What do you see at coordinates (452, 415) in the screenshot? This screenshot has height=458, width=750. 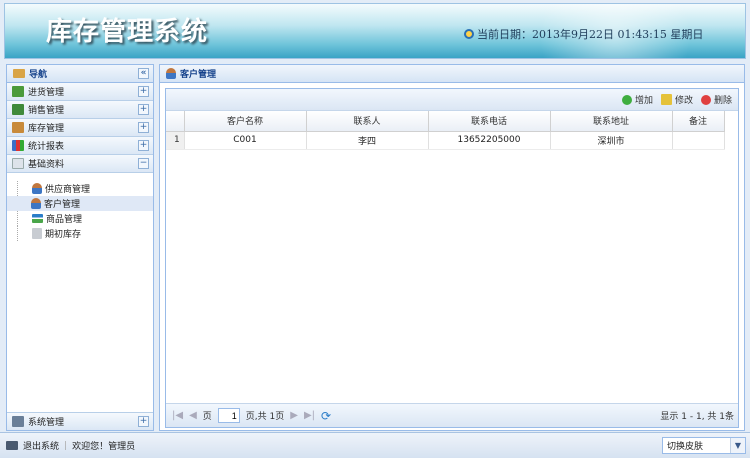 I see `pager: |◀ ◀ 页 页,共 1页 ▶ ▶| ⟳ 显示 1 - 1, 共 1条` at bounding box center [452, 415].